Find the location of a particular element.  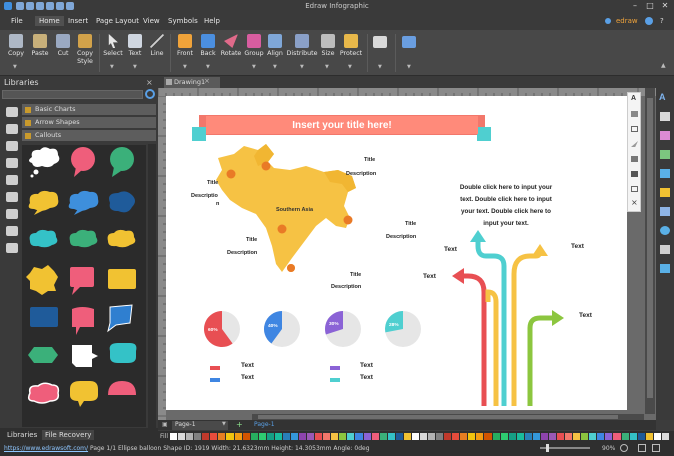

close-icon: ✕ is located at coordinates (665, 7).